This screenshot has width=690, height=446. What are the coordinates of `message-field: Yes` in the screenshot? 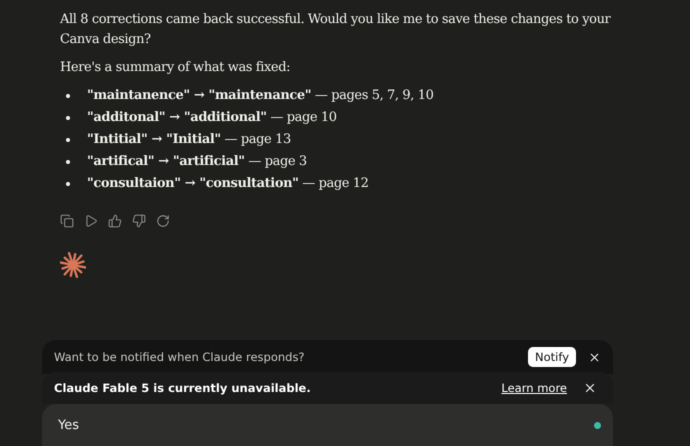 It's located at (327, 425).